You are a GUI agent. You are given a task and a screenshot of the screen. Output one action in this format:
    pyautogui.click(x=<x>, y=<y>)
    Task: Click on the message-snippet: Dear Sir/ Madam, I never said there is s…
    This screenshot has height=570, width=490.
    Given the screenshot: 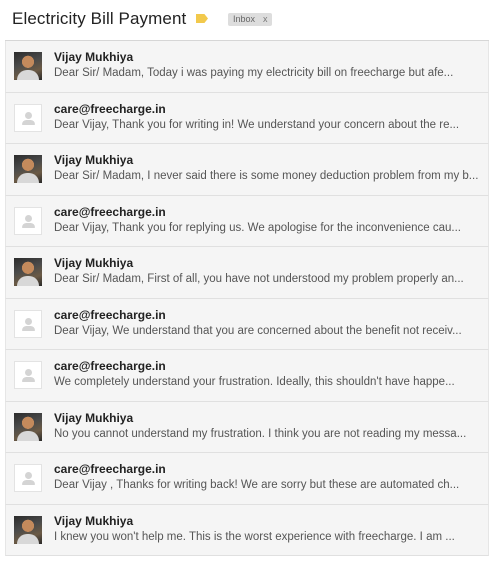 What is the action you would take?
    pyautogui.click(x=266, y=176)
    